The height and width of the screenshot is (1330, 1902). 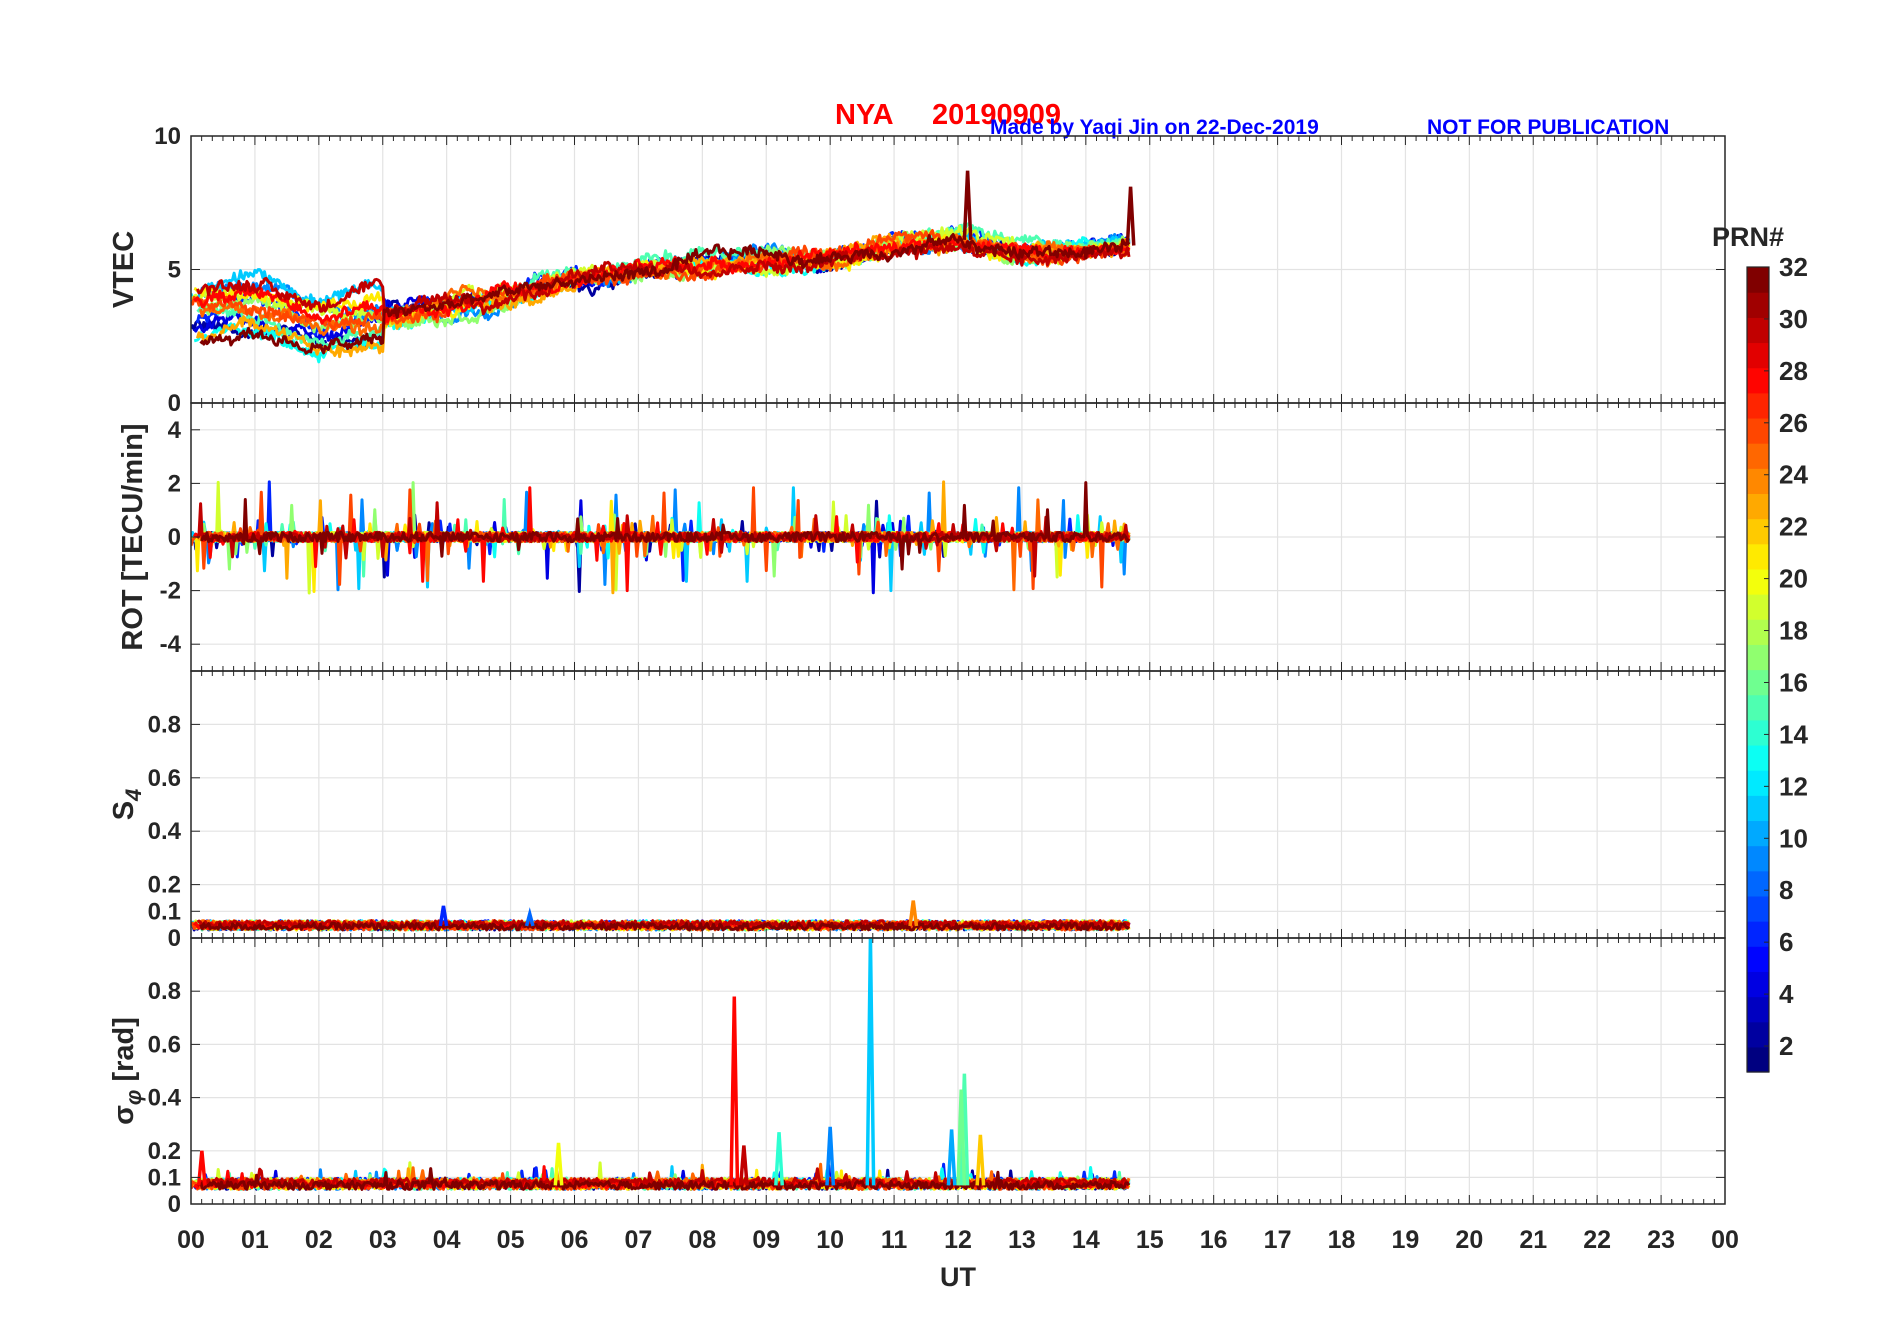 I want to click on colorbar-tick-label: 30, so click(x=1793, y=319).